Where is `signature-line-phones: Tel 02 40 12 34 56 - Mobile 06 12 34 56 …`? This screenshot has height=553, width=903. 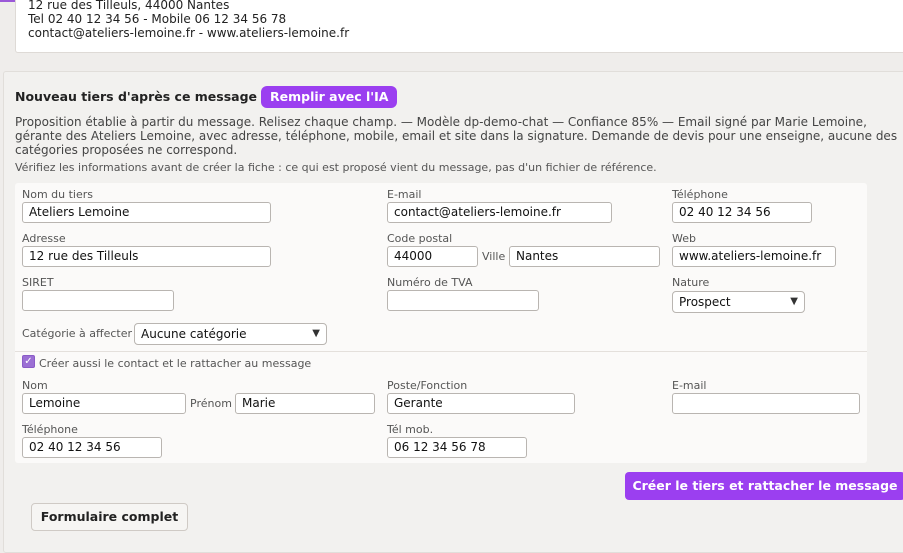 signature-line-phones: Tel 02 40 12 34 56 - Mobile 06 12 34 56 … is located at coordinates (157, 19).